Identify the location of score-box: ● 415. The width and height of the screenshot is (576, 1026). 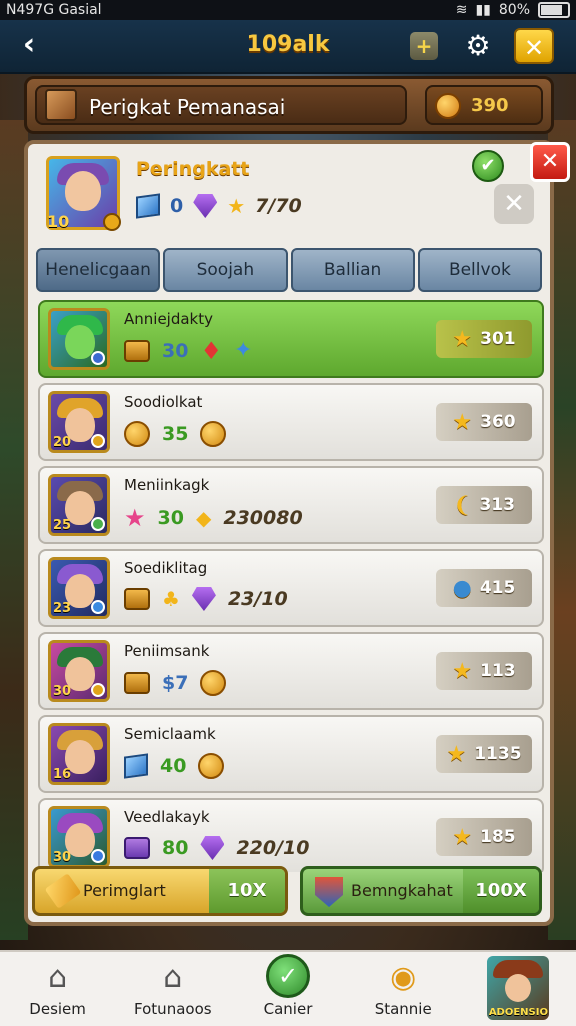
(484, 588).